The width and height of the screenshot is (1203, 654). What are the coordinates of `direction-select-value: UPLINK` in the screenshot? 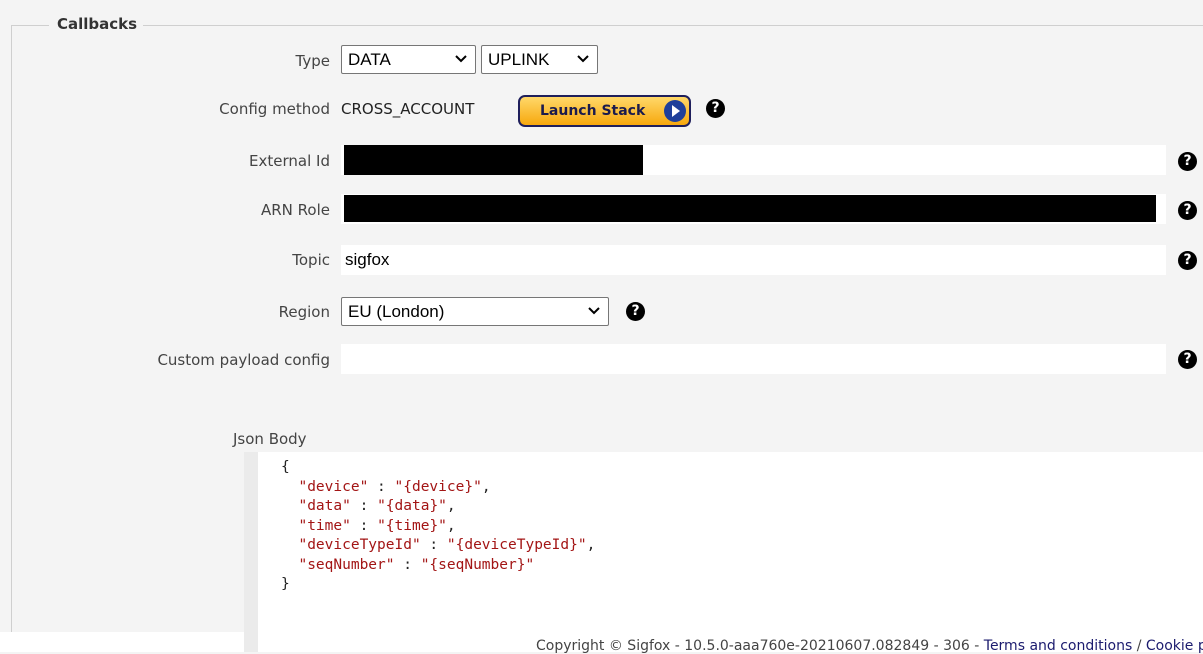 It's located at (519, 59).